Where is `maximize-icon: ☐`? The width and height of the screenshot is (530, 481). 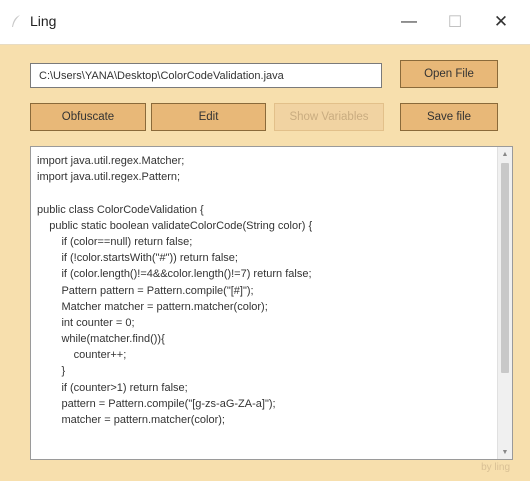
maximize-icon: ☐ is located at coordinates (455, 22).